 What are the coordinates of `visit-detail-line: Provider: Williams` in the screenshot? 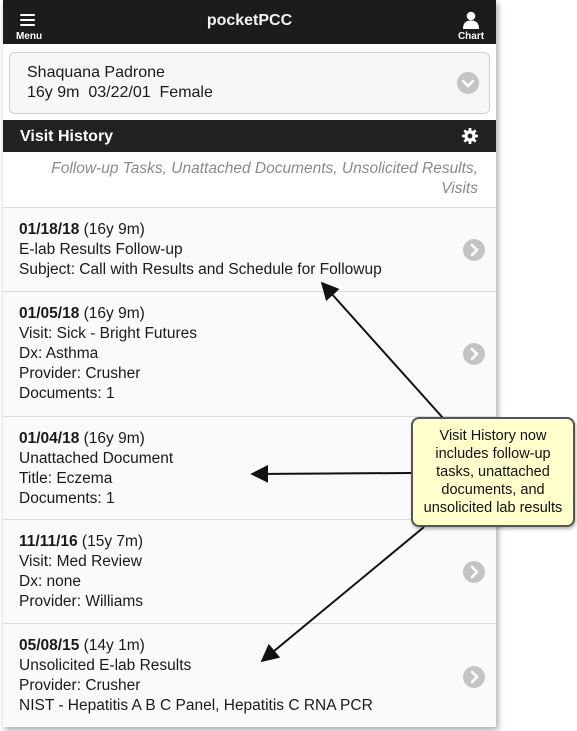 It's located at (81, 601).